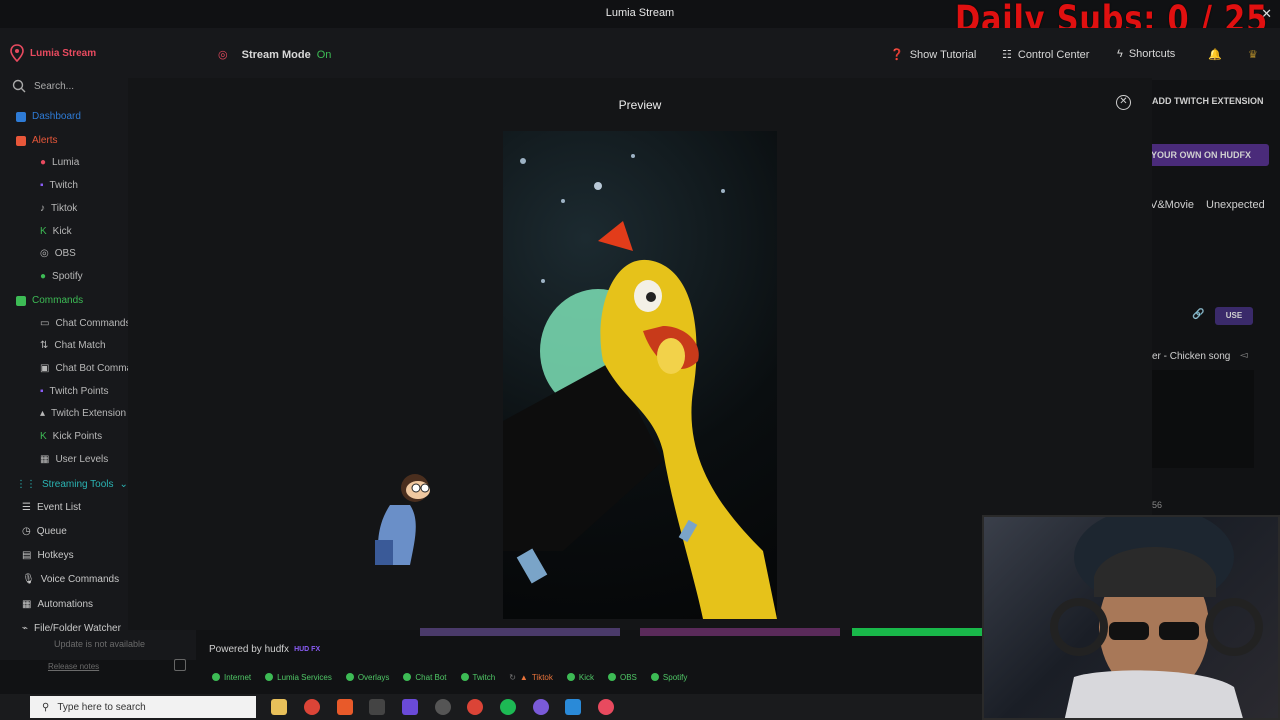  I want to click on sidebar-item-twitch-points: ▪ Twitch Points, so click(74, 391).